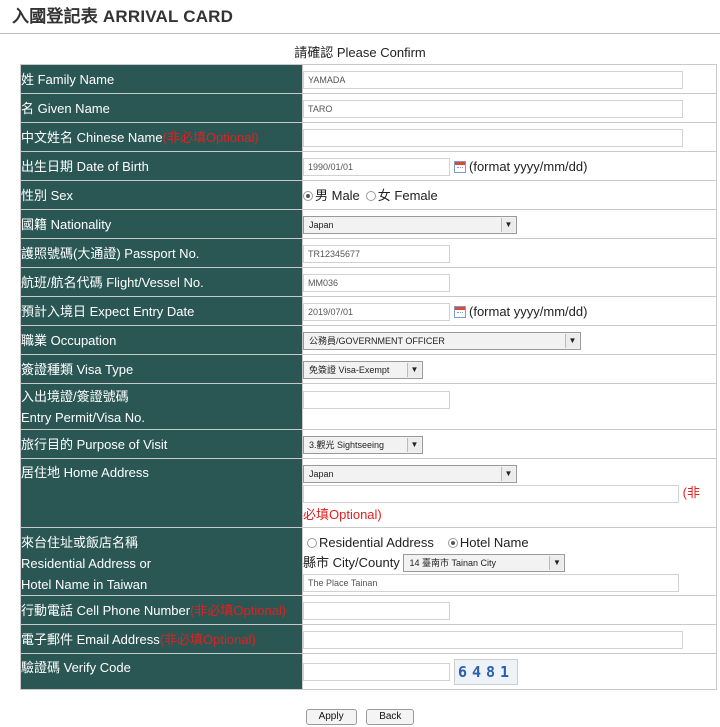 The width and height of the screenshot is (720, 727). What do you see at coordinates (80, 542) in the screenshot?
I see `taiwan-address-label-zh: 來台住址或飯店名稱` at bounding box center [80, 542].